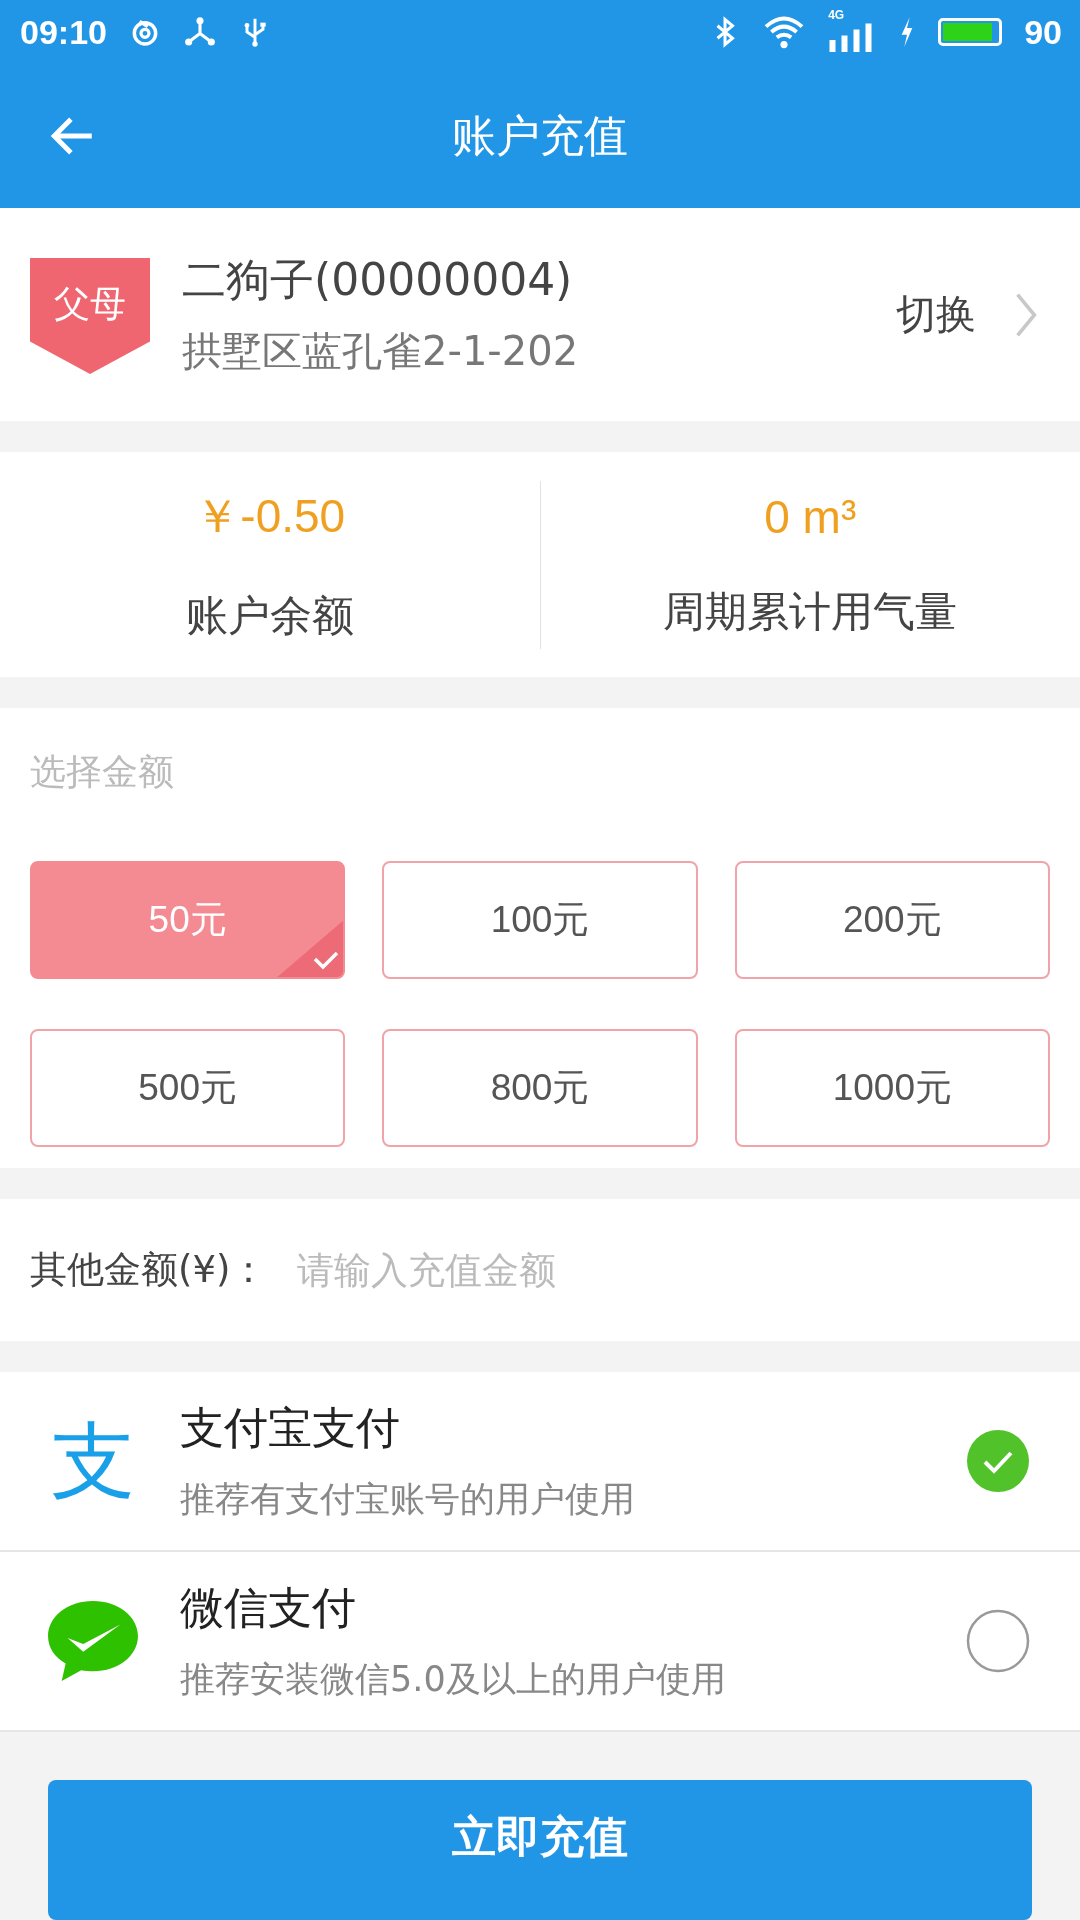 The height and width of the screenshot is (1920, 1080). What do you see at coordinates (540, 1462) in the screenshot?
I see `payment-option: 支 支付宝支付 推荐有支付宝账号的用户使用` at bounding box center [540, 1462].